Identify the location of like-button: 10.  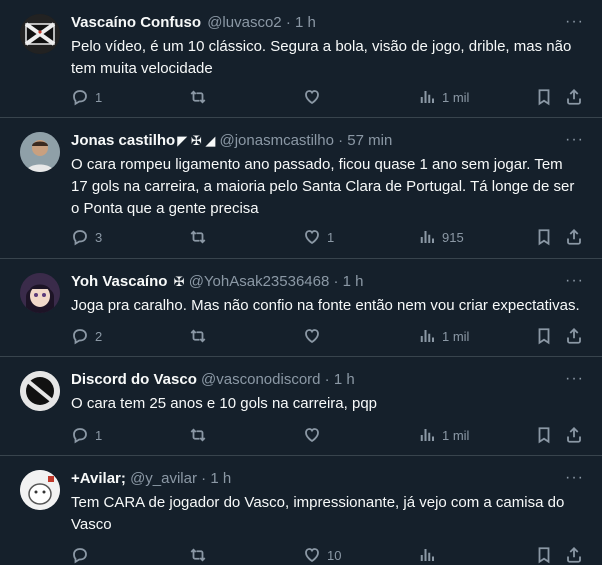
(322, 555).